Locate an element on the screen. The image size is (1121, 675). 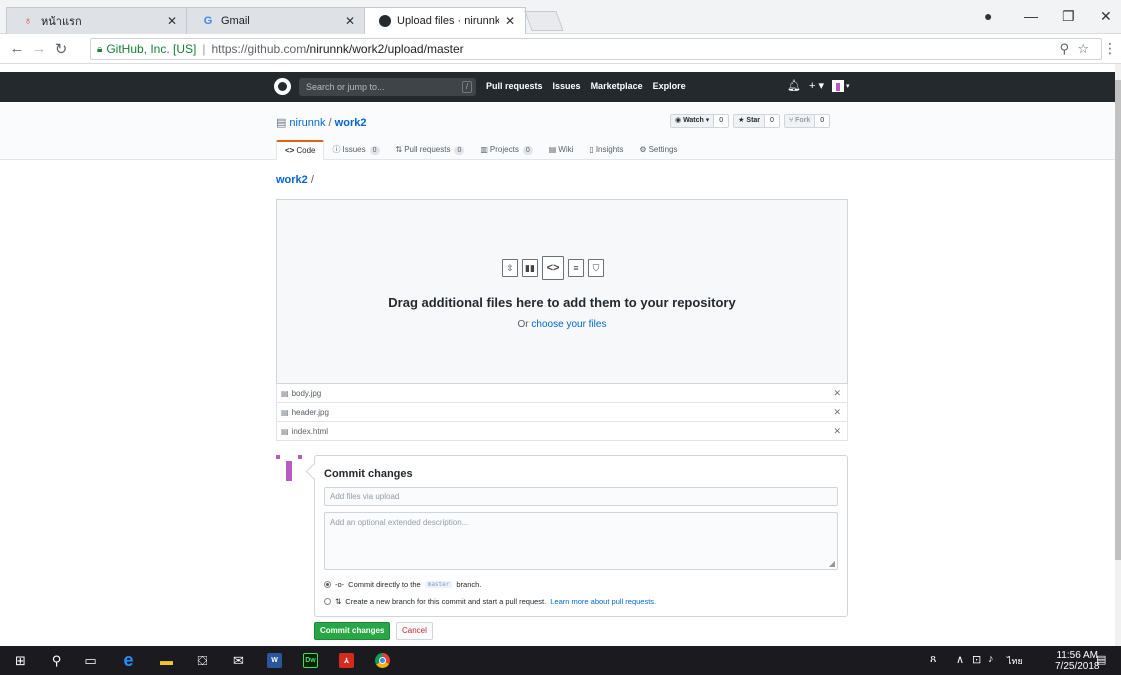
commit-summary-input: Add files via upload is located at coordinates (581, 496).